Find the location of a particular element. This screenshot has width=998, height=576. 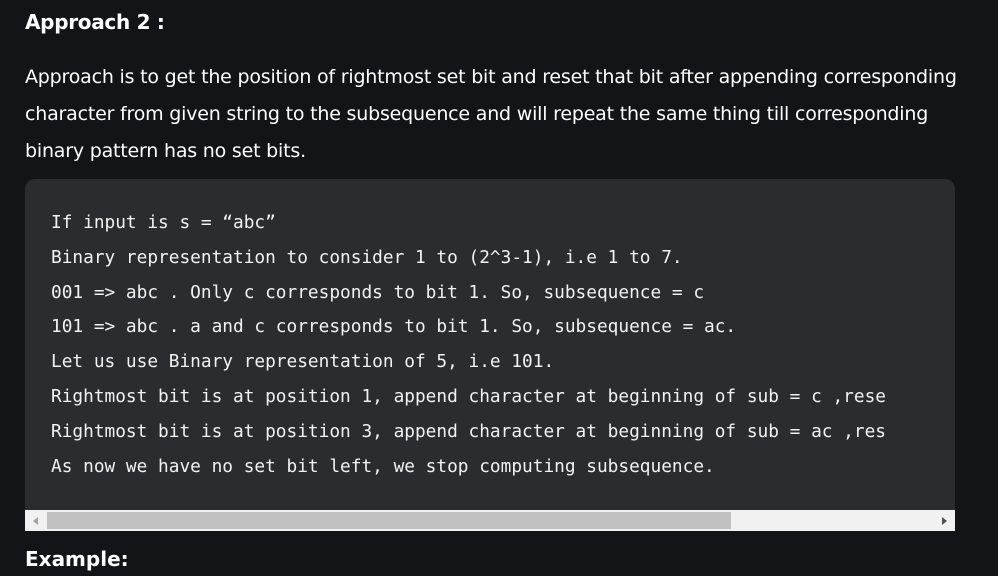

scroll-right-button is located at coordinates (944, 520).